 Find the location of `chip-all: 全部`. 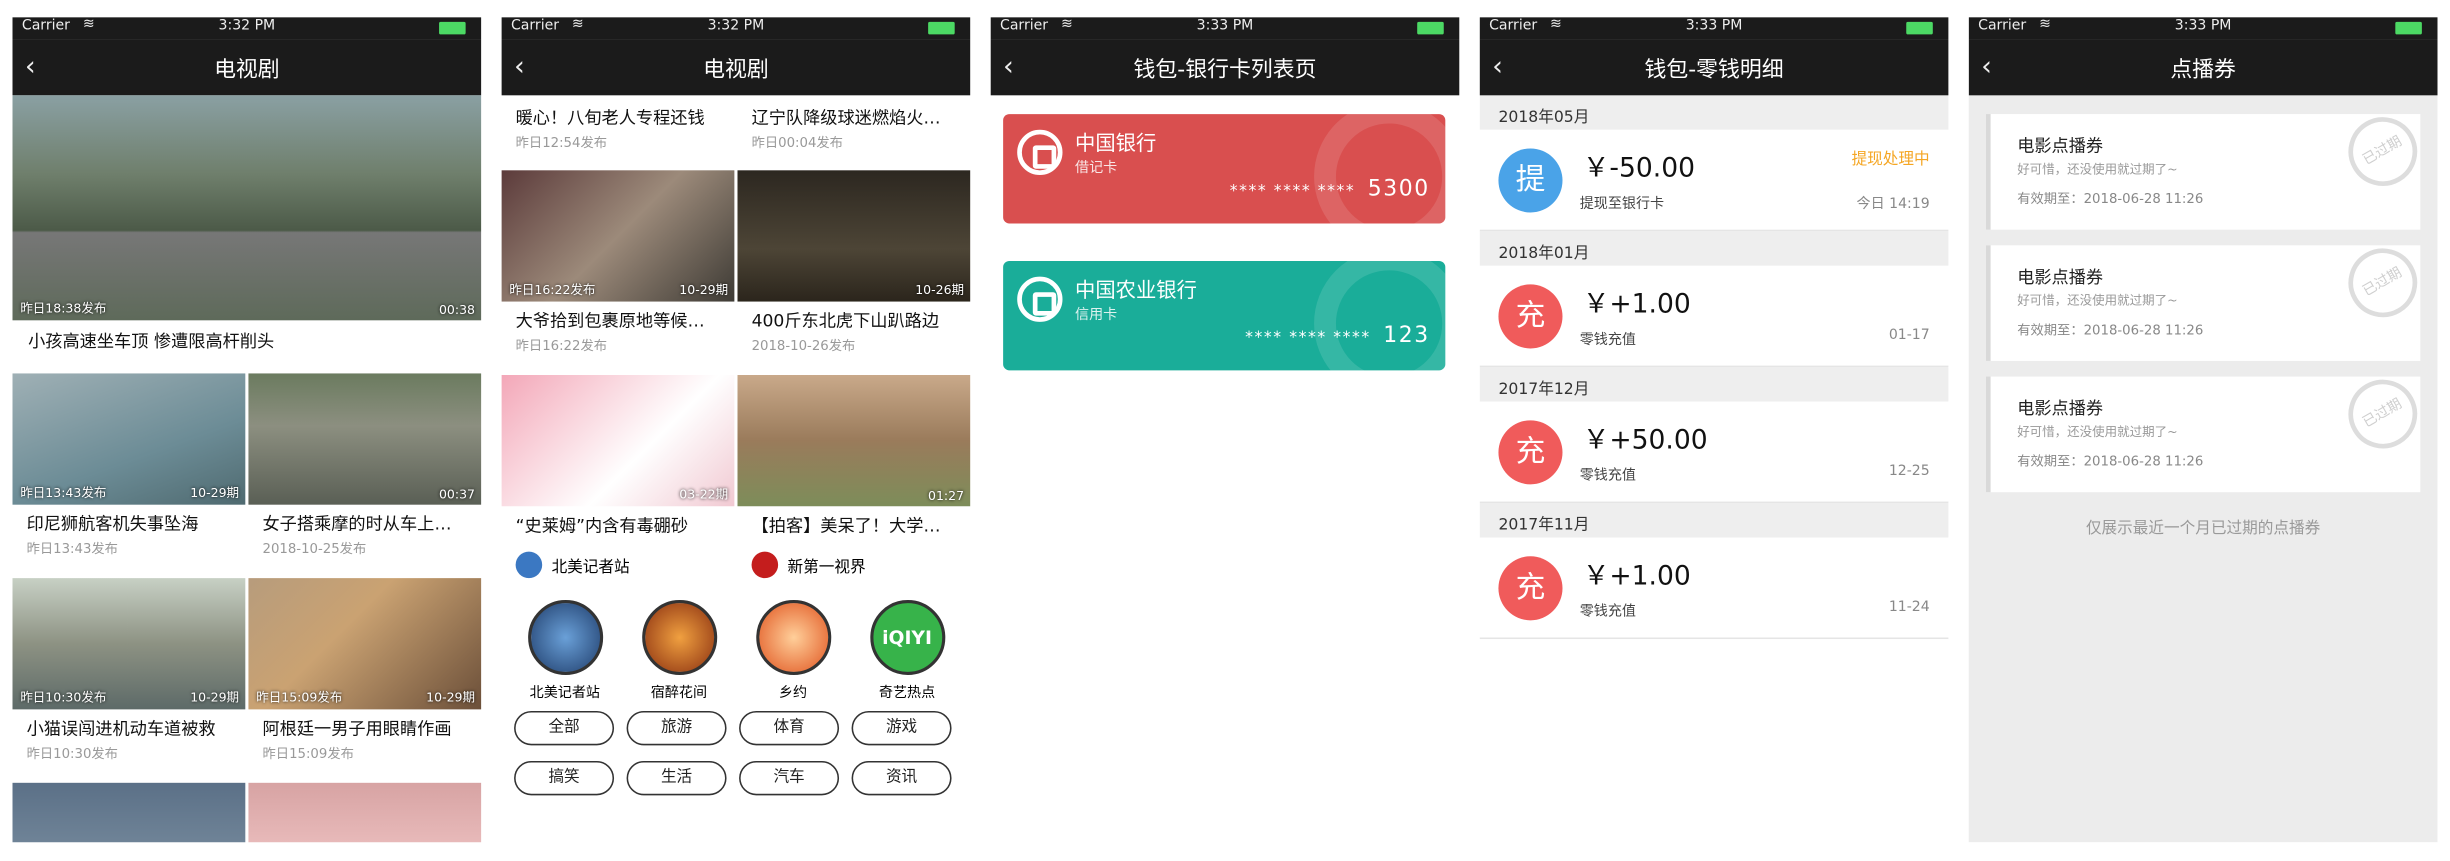

chip-all: 全部 is located at coordinates (564, 728).